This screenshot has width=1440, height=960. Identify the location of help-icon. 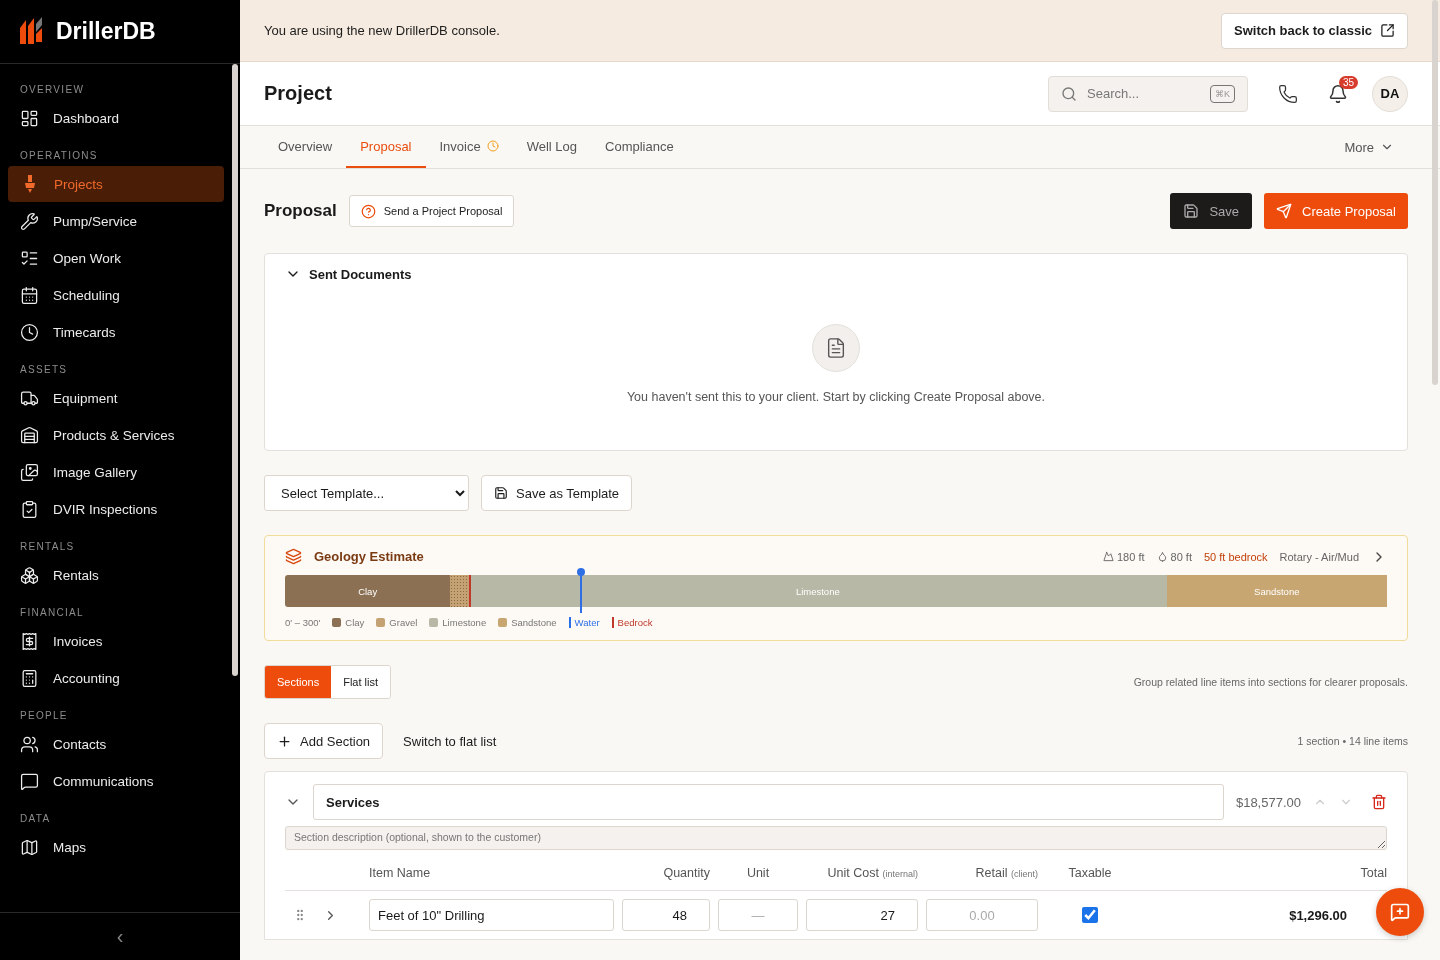
(368, 211).